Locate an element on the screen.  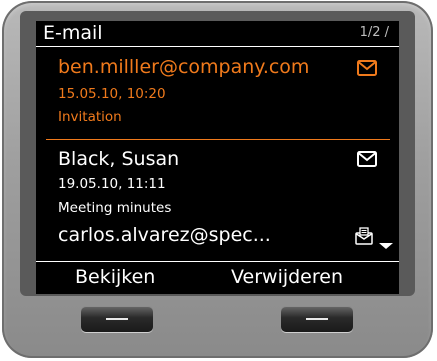
envelope-attachment-icon is located at coordinates (364, 236).